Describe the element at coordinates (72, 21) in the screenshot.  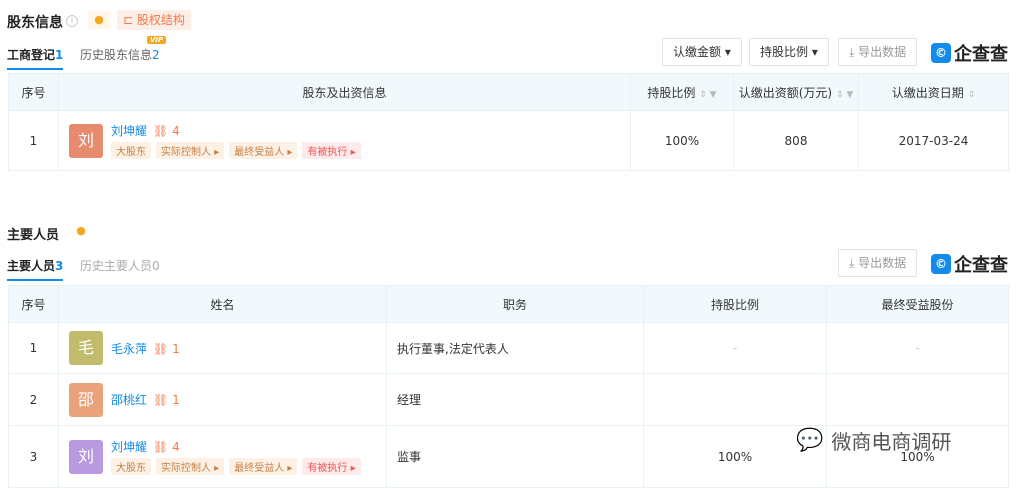
I see `info-icon: i` at that location.